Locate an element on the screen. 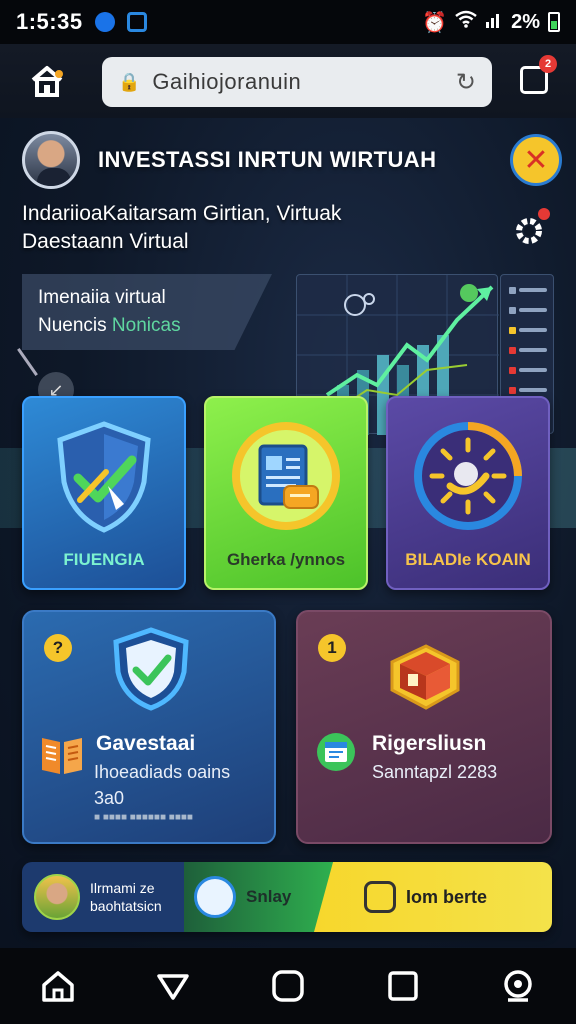 This screenshot has height=1024, width=576. banner-profile: Ilrmami ze baohtatsicn is located at coordinates (103, 897).